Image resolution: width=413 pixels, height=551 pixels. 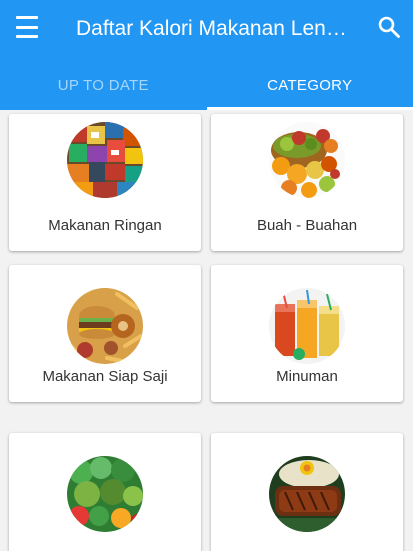 I want to click on category-card-fast-food: Makanan Siap Saji, so click(x=105, y=333).